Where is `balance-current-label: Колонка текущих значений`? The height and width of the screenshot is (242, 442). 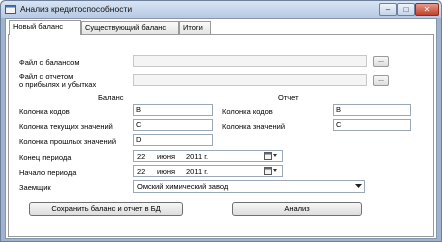
balance-current-label: Колонка текущих значений is located at coordinates (66, 126).